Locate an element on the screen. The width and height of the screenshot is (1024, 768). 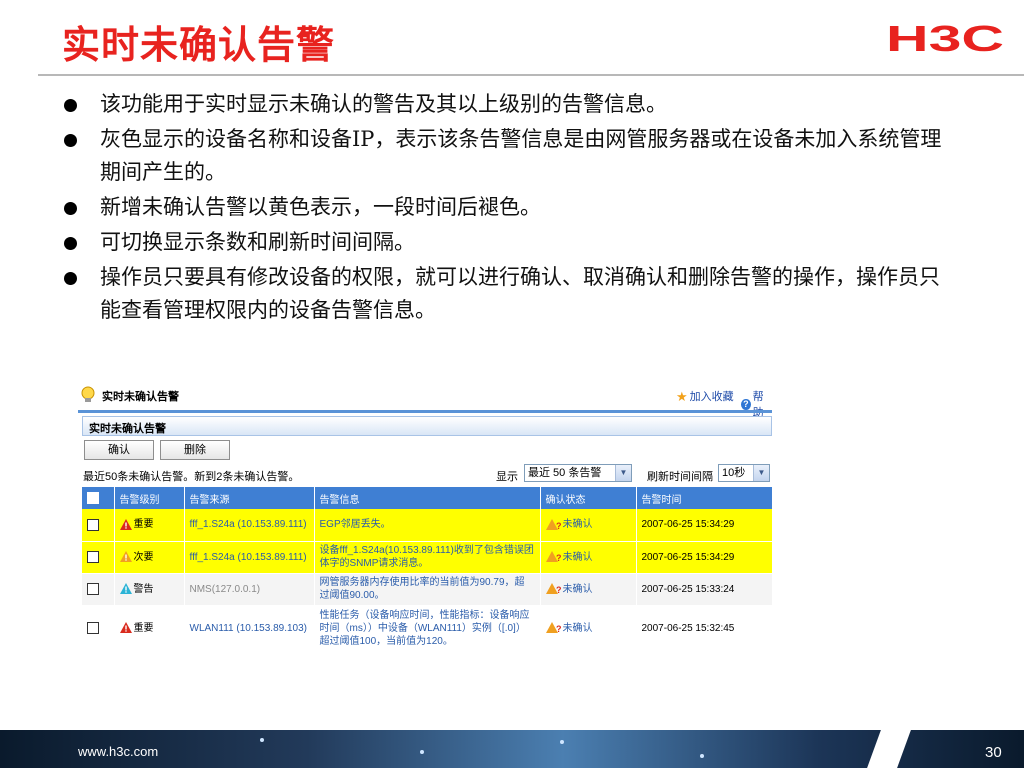
svg-text: H3C is located at coordinates (945, 38).